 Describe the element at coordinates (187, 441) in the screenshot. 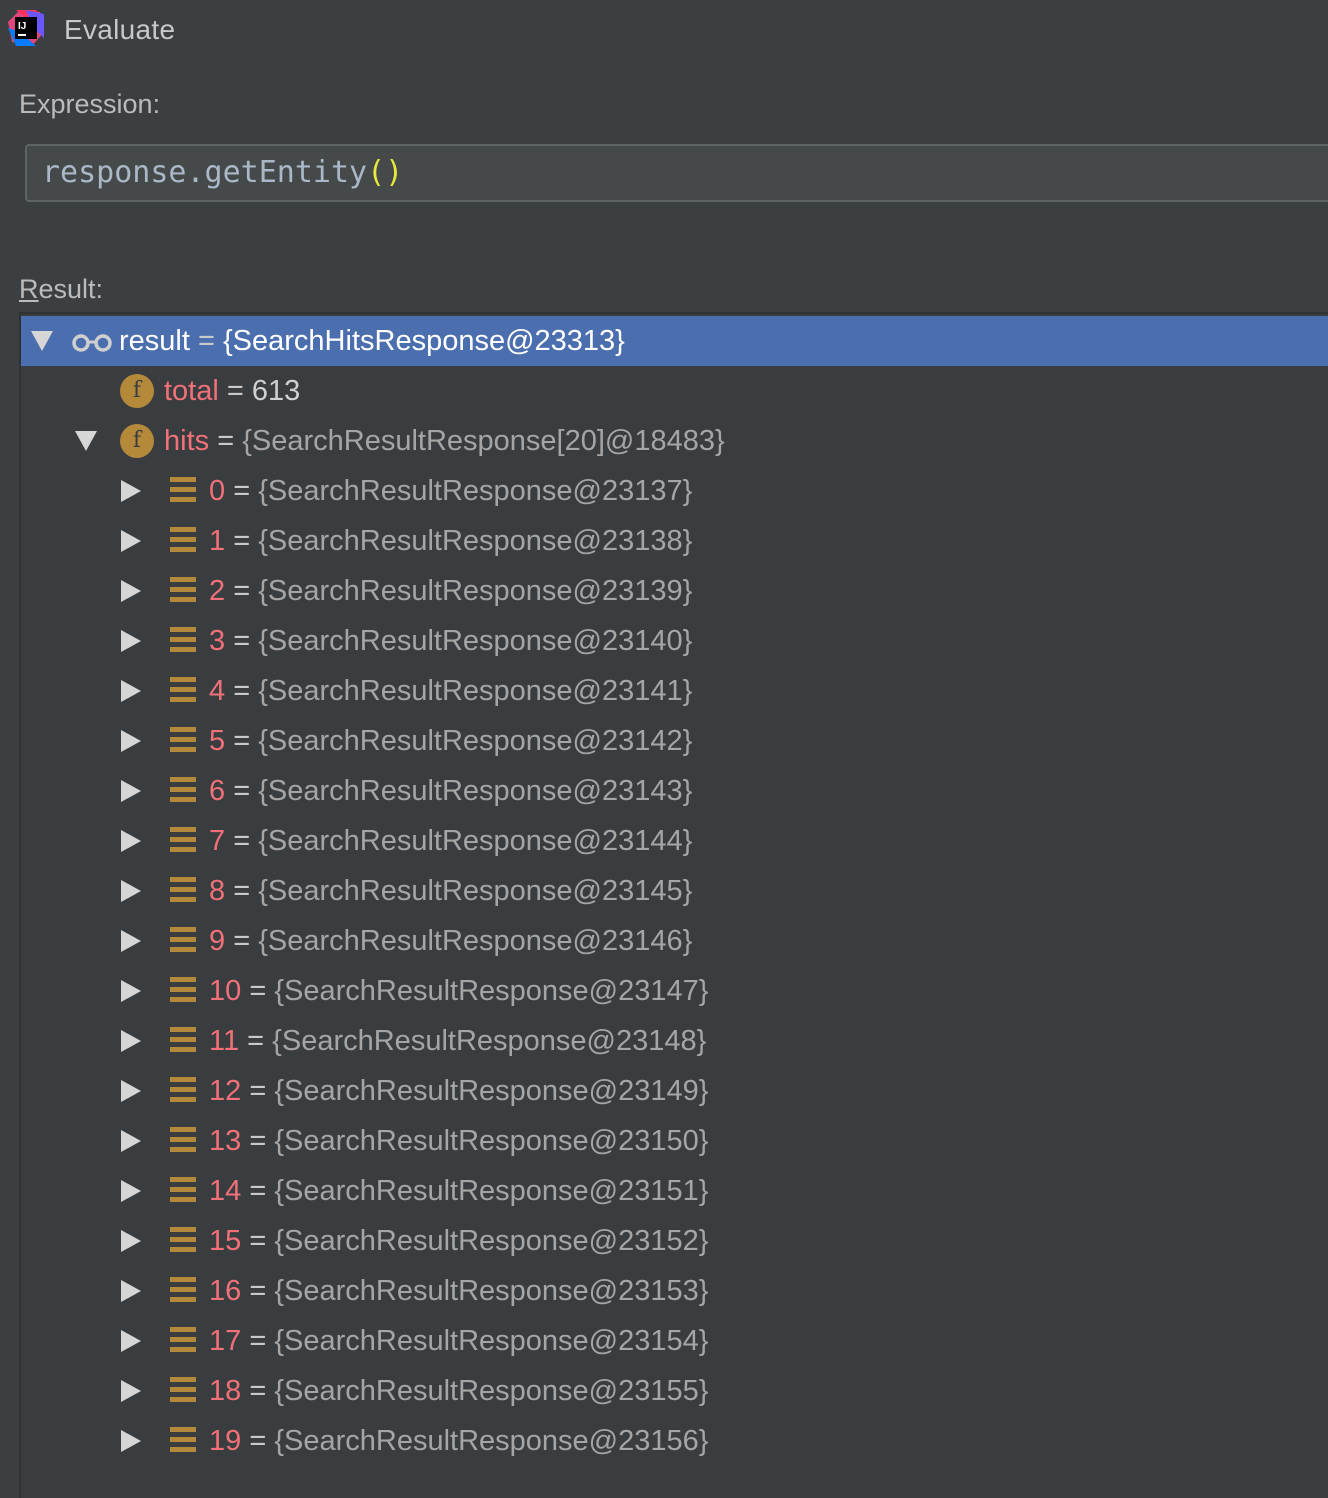

I see `field-name: hits` at that location.